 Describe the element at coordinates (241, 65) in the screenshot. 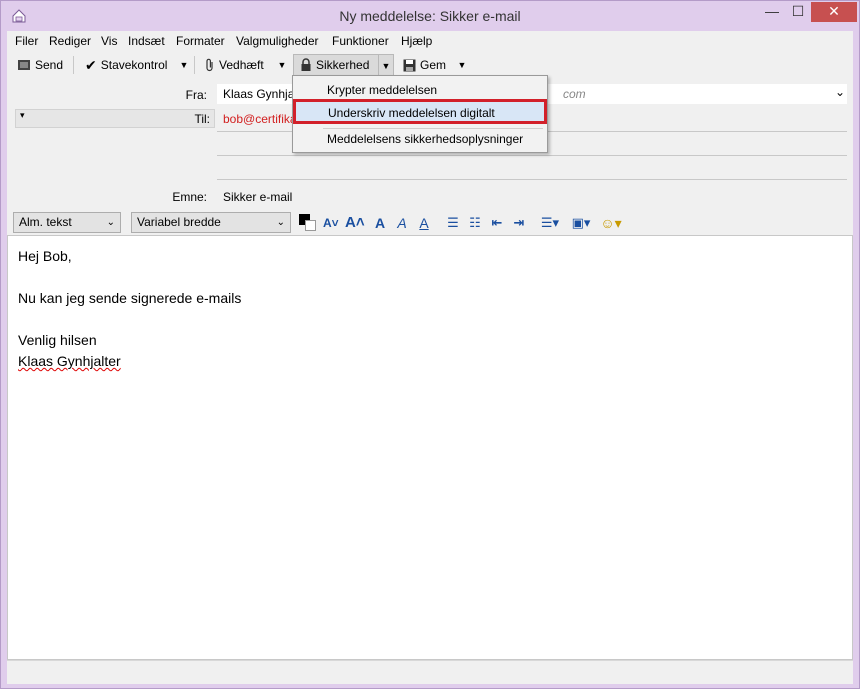

I see `attach-label: Vedhæft` at that location.